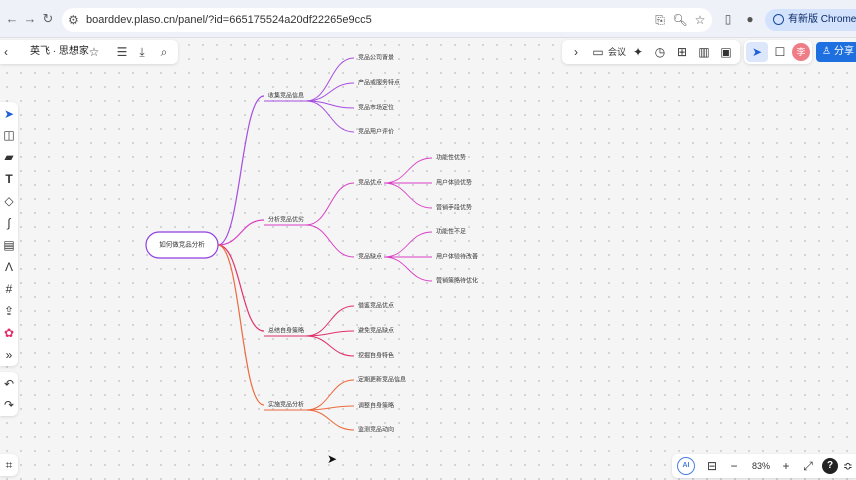  What do you see at coordinates (617, 52) in the screenshot?
I see `meeting-label: 会议` at bounding box center [617, 52].